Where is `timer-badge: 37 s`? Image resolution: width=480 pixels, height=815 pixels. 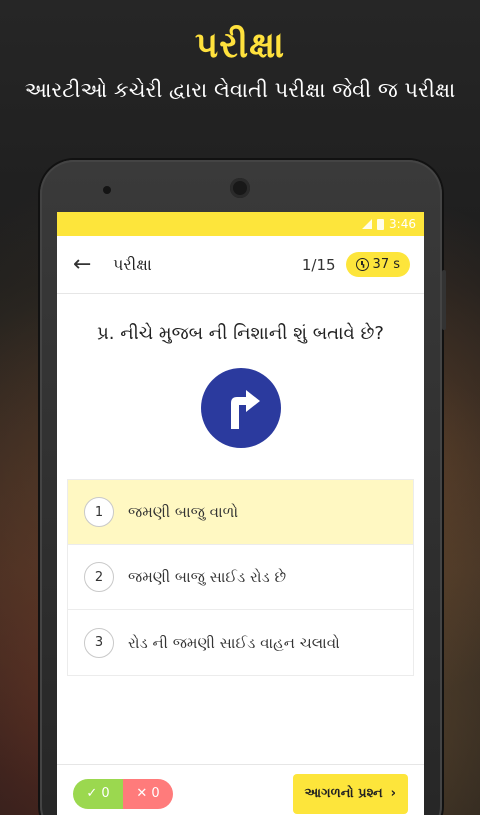
timer-badge: 37 s is located at coordinates (377, 264).